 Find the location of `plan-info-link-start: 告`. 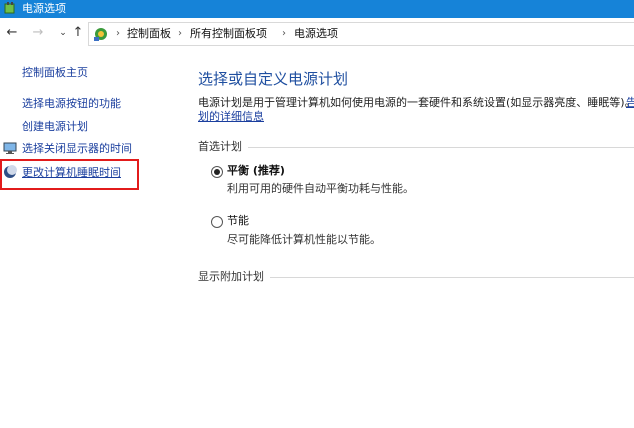

plan-info-link-start: 告 is located at coordinates (630, 103).